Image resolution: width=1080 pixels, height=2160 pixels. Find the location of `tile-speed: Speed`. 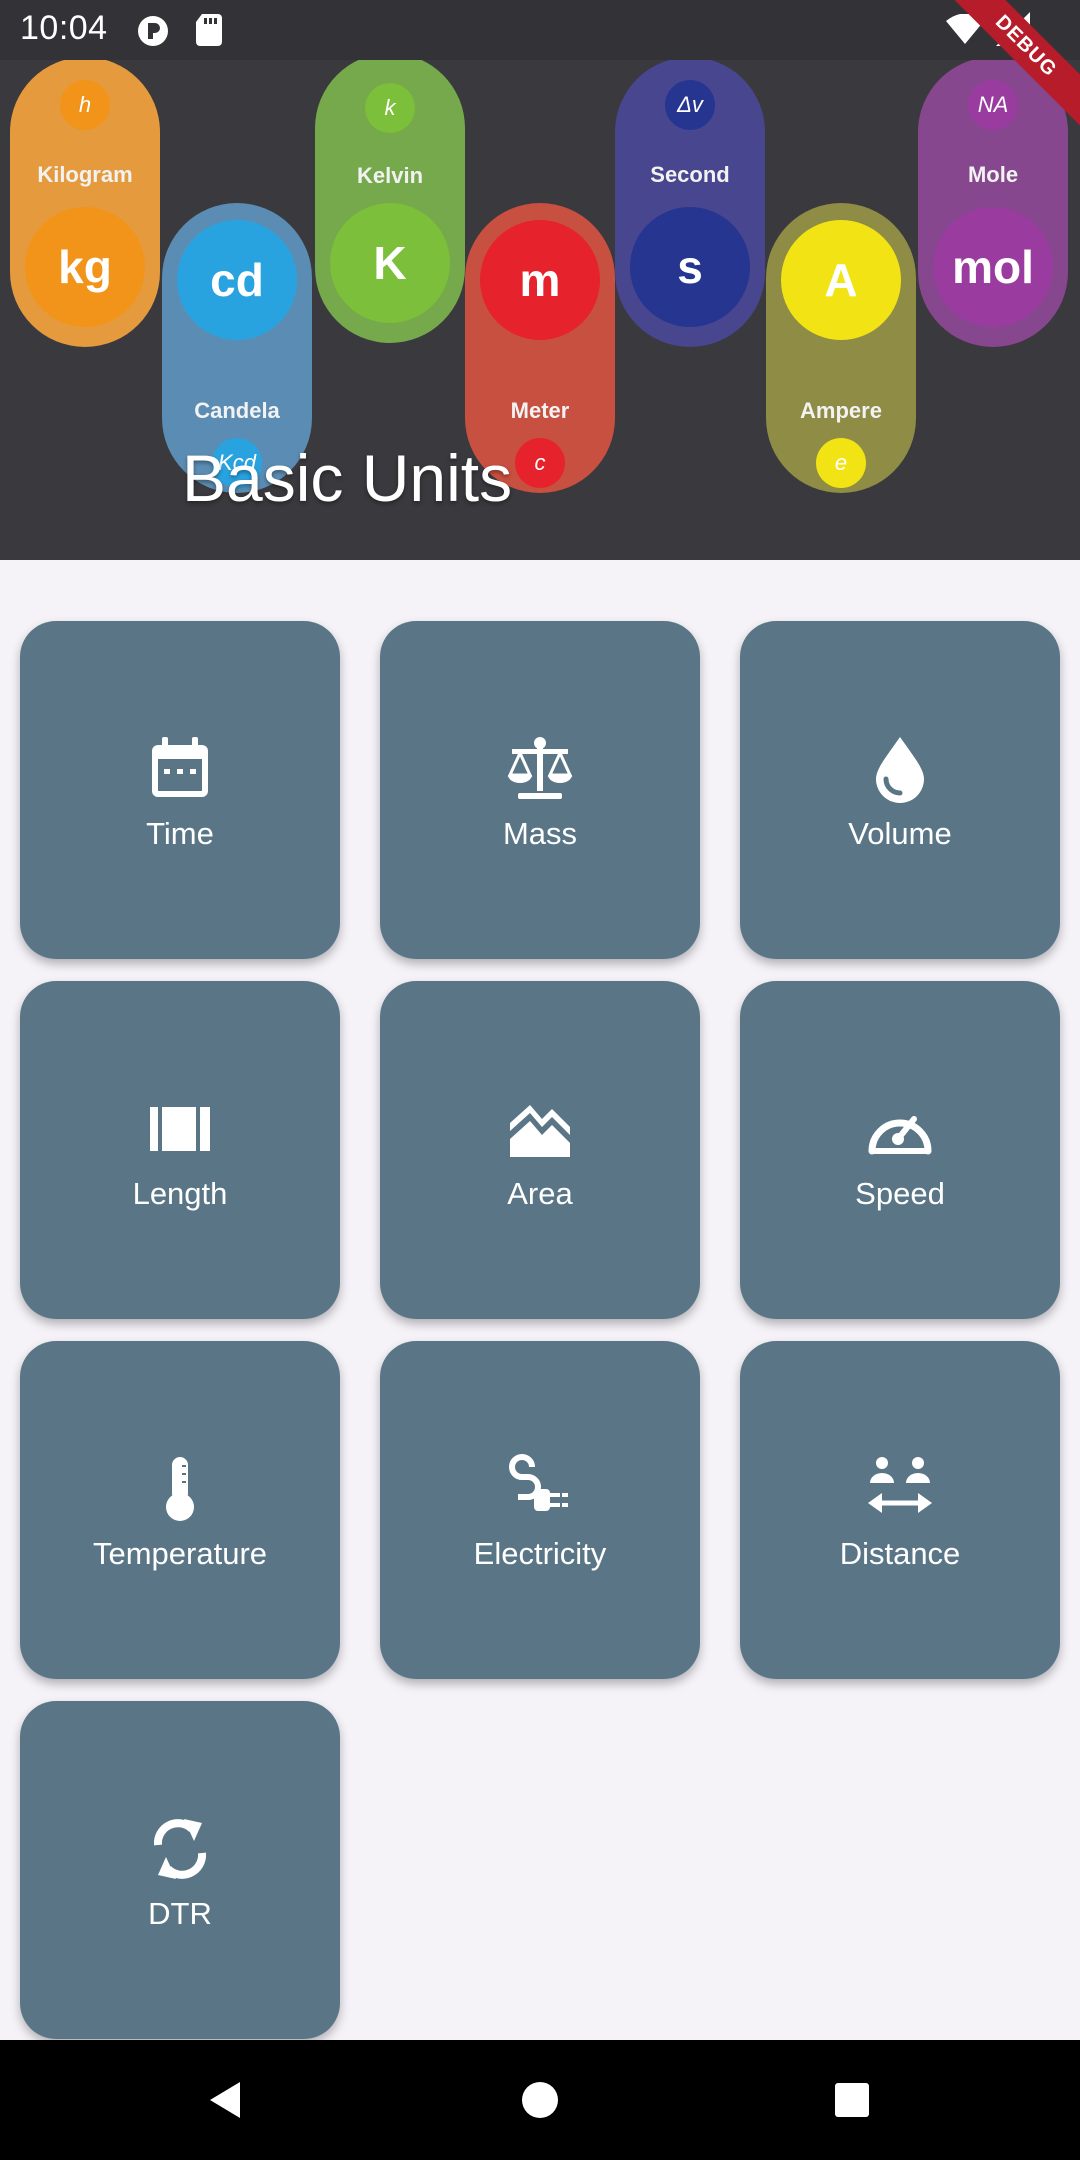

tile-speed: Speed is located at coordinates (900, 1150).